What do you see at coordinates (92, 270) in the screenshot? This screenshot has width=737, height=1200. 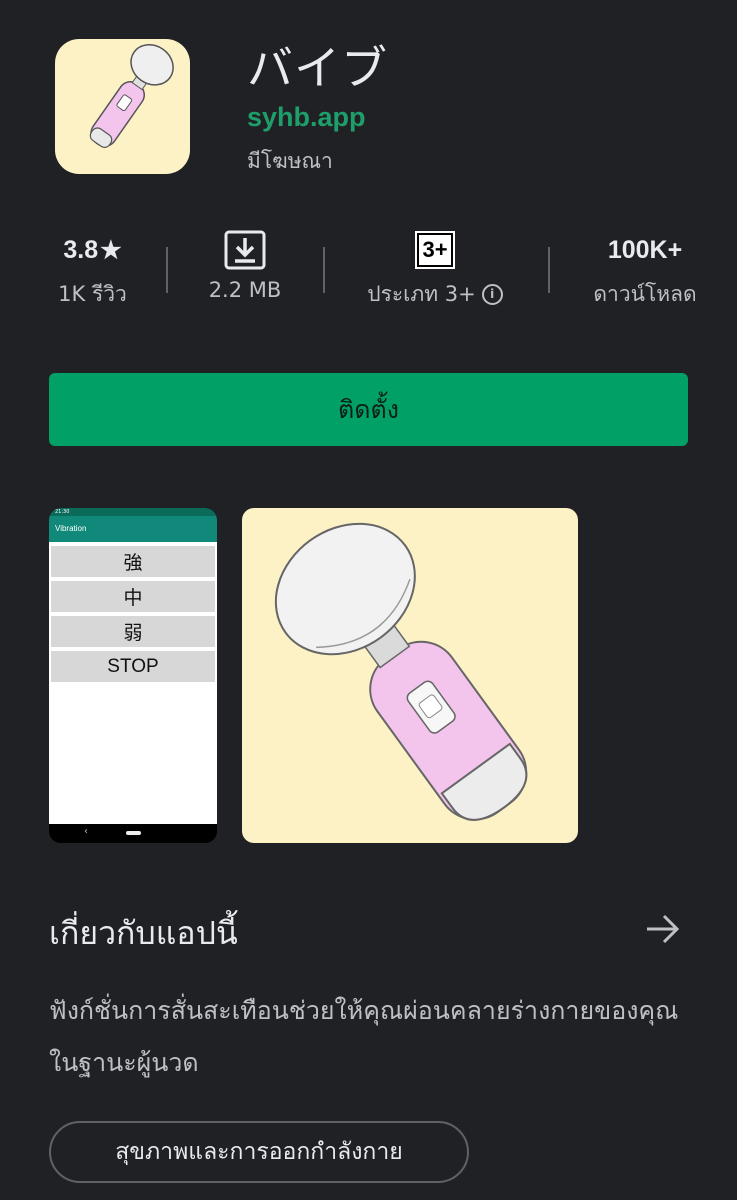 I see `stat-rating: 3.8 ★ 1K รีวิว` at bounding box center [92, 270].